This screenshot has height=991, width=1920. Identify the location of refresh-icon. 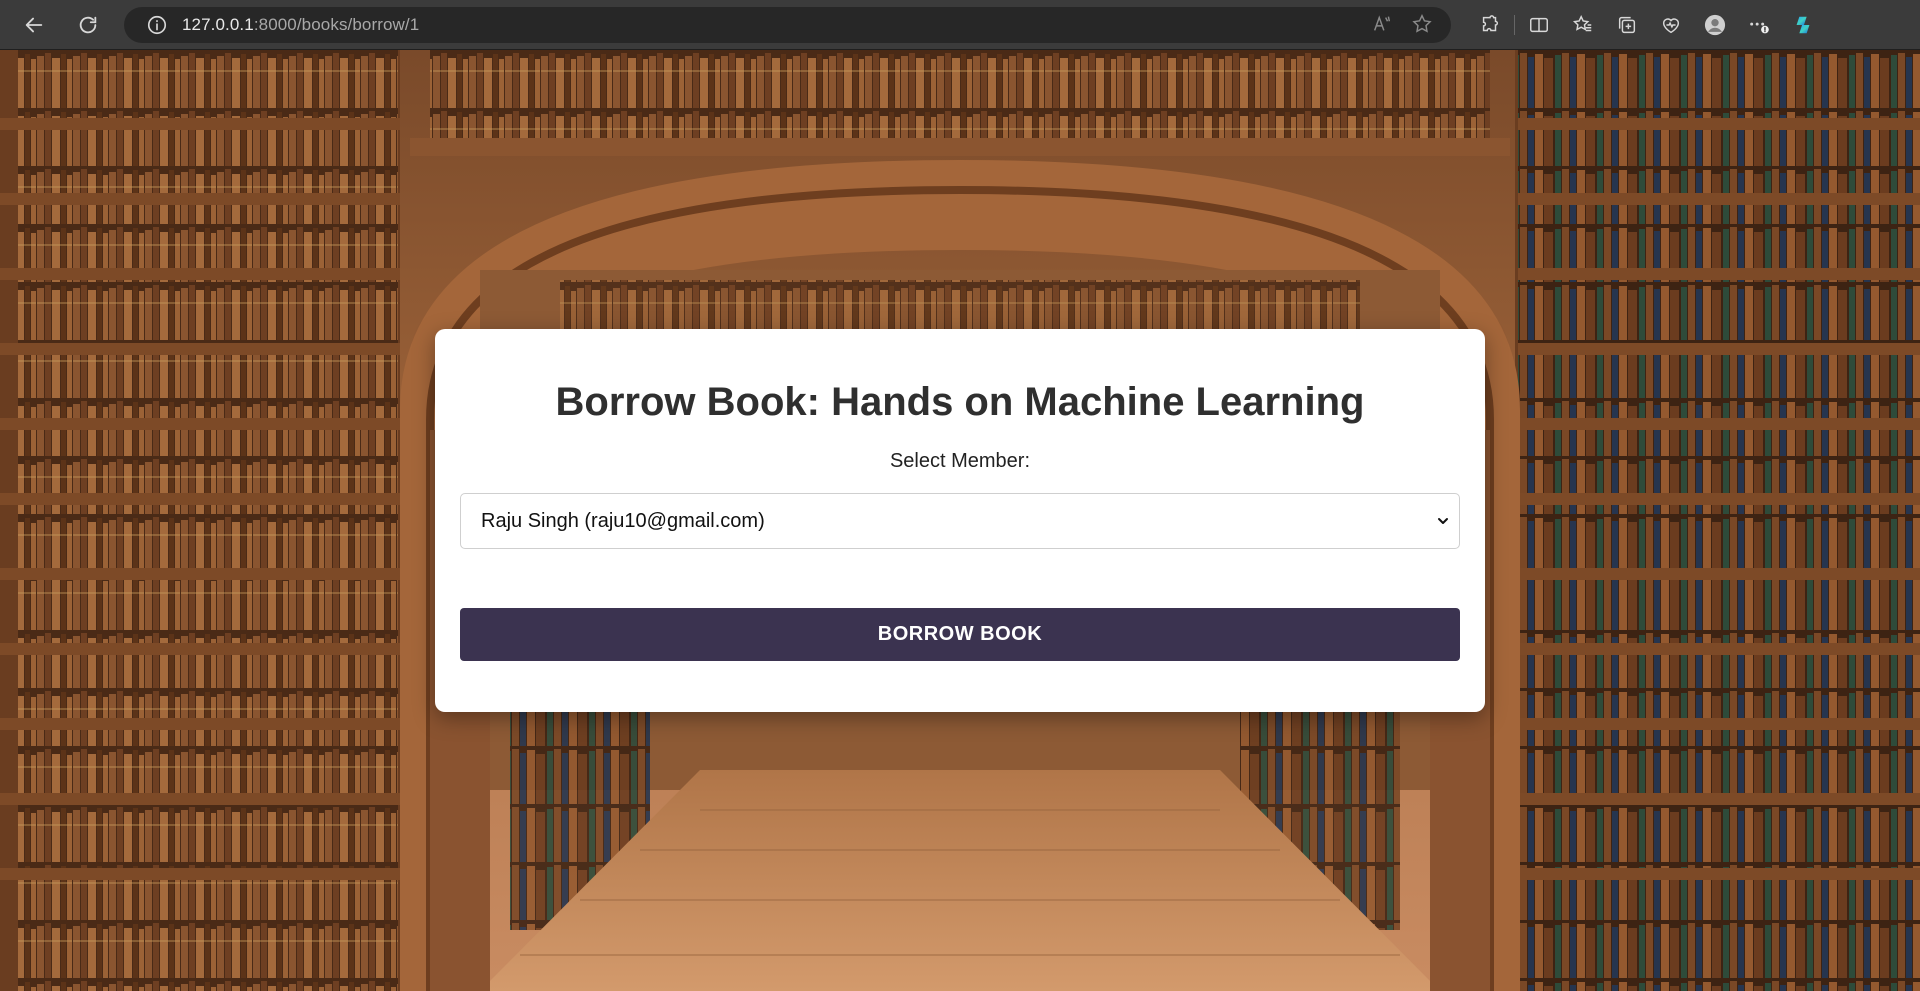
(88, 24).